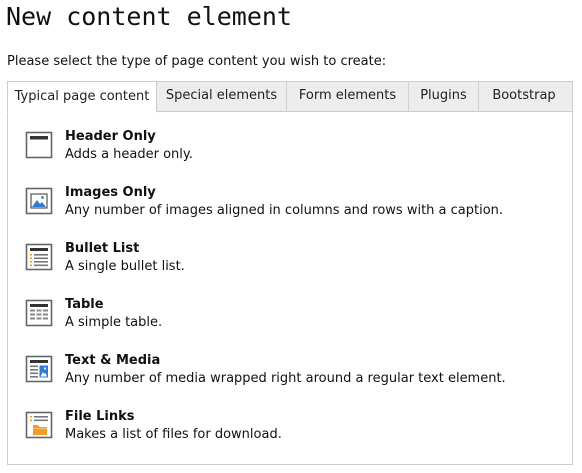  I want to click on image-icon, so click(39, 201).